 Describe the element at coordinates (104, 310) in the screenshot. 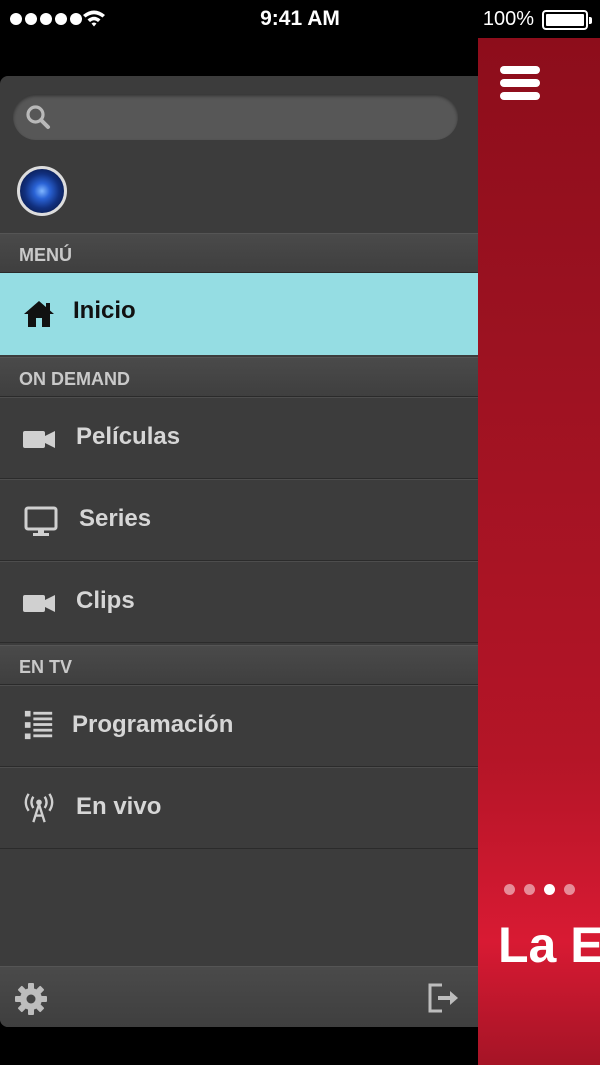

I see `sidebar-item-label: Inicio` at that location.